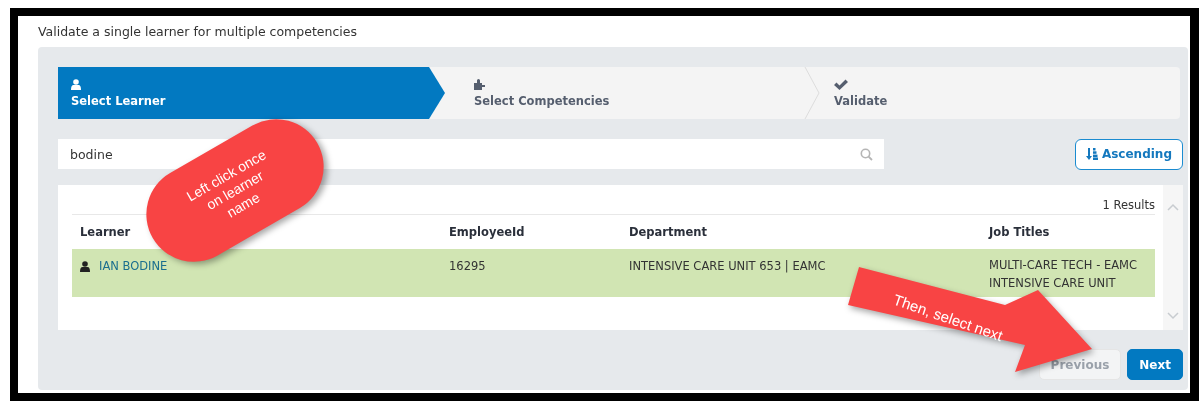 The image size is (1201, 408). What do you see at coordinates (812, 93) in the screenshot?
I see `step-divider` at bounding box center [812, 93].